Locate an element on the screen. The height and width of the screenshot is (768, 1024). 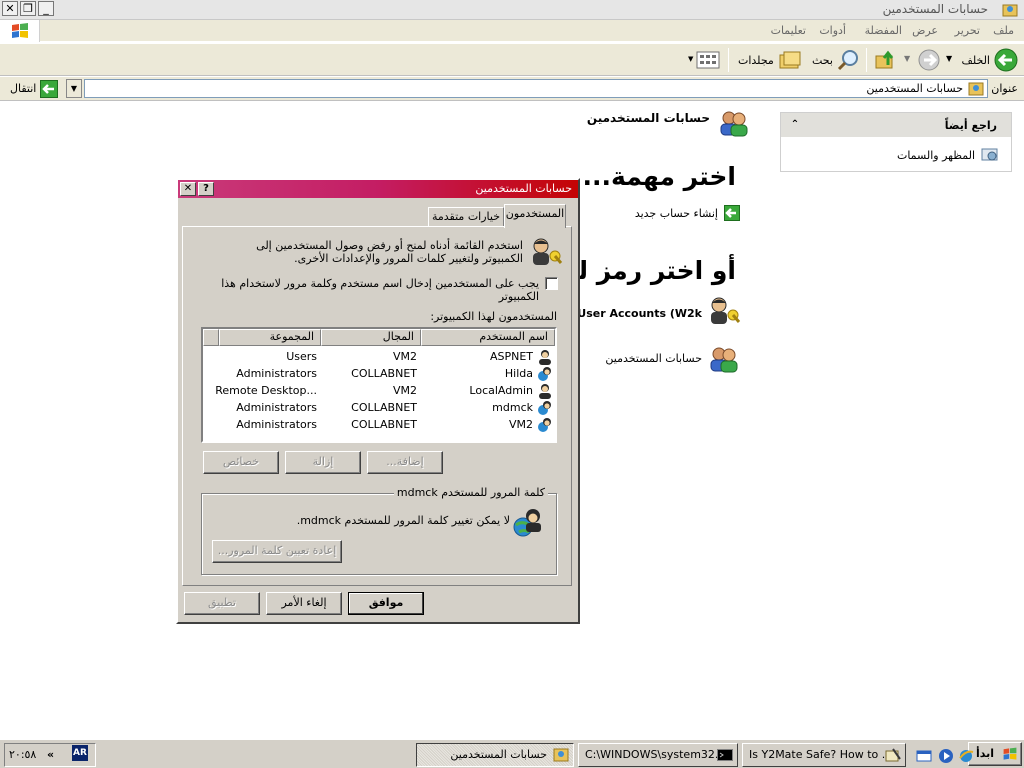
tray-expand-chevron: « is located at coordinates (50, 754).